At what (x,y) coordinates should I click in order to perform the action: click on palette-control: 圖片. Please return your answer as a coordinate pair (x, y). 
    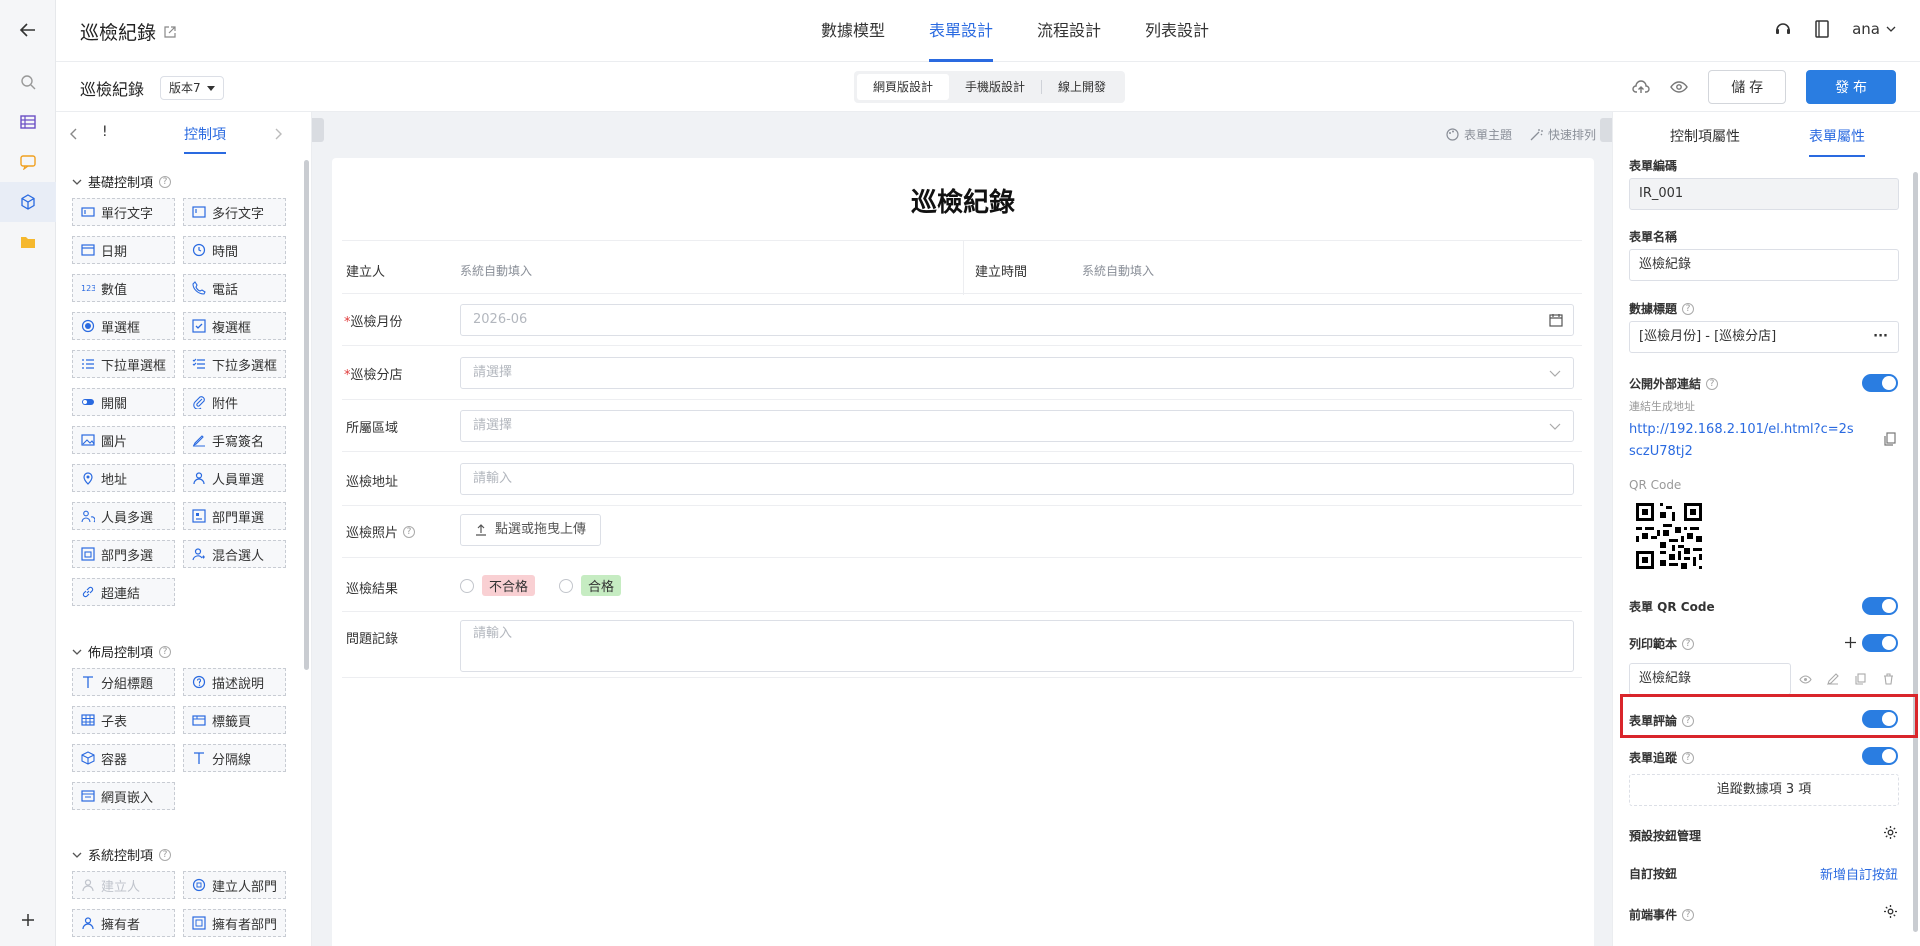
    Looking at the image, I should click on (123, 440).